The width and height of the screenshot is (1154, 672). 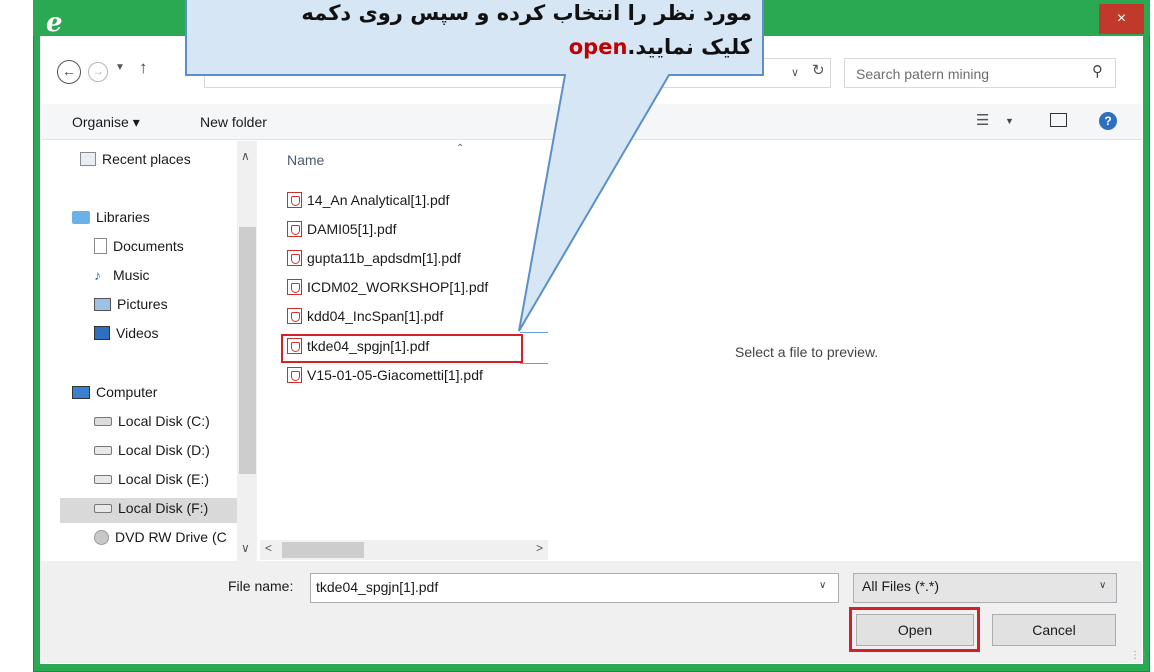 I want to click on cancel-button: Cancel, so click(x=1054, y=630).